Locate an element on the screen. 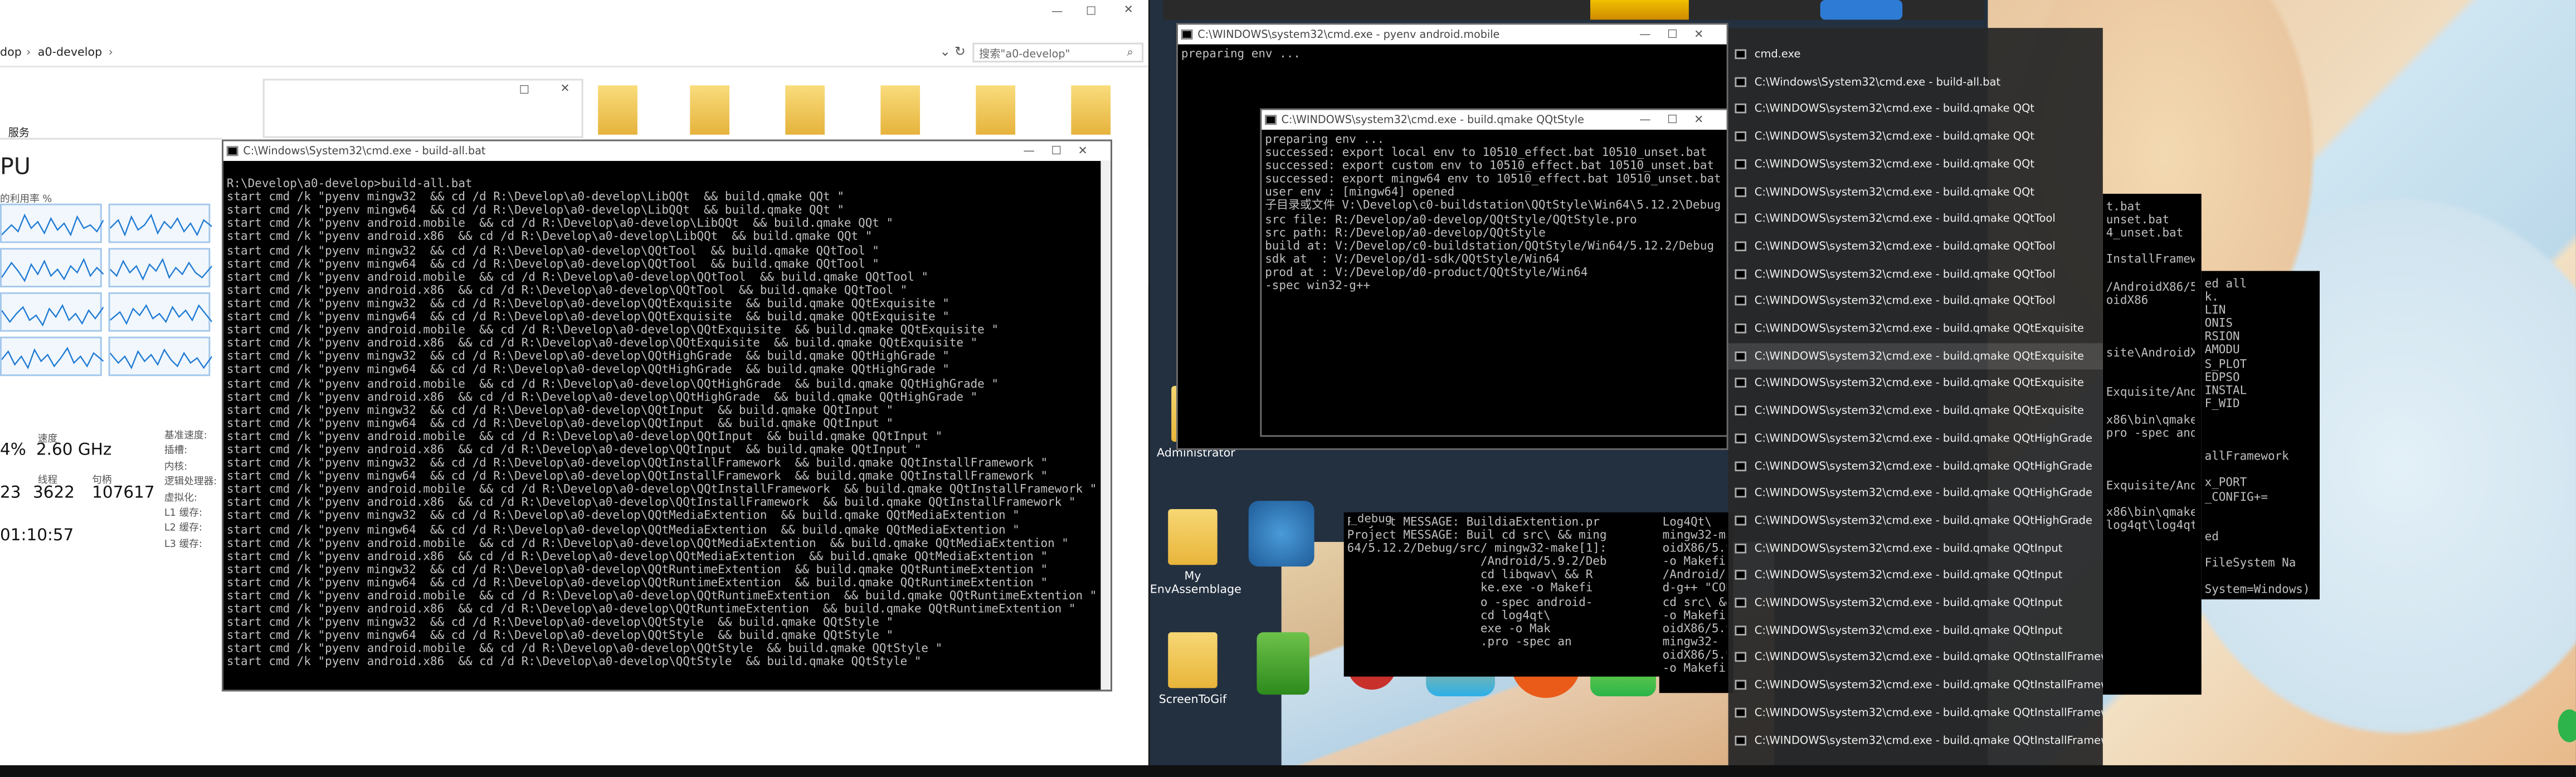  search-input: 搜索"a0-develop" is located at coordinates (1058, 52).